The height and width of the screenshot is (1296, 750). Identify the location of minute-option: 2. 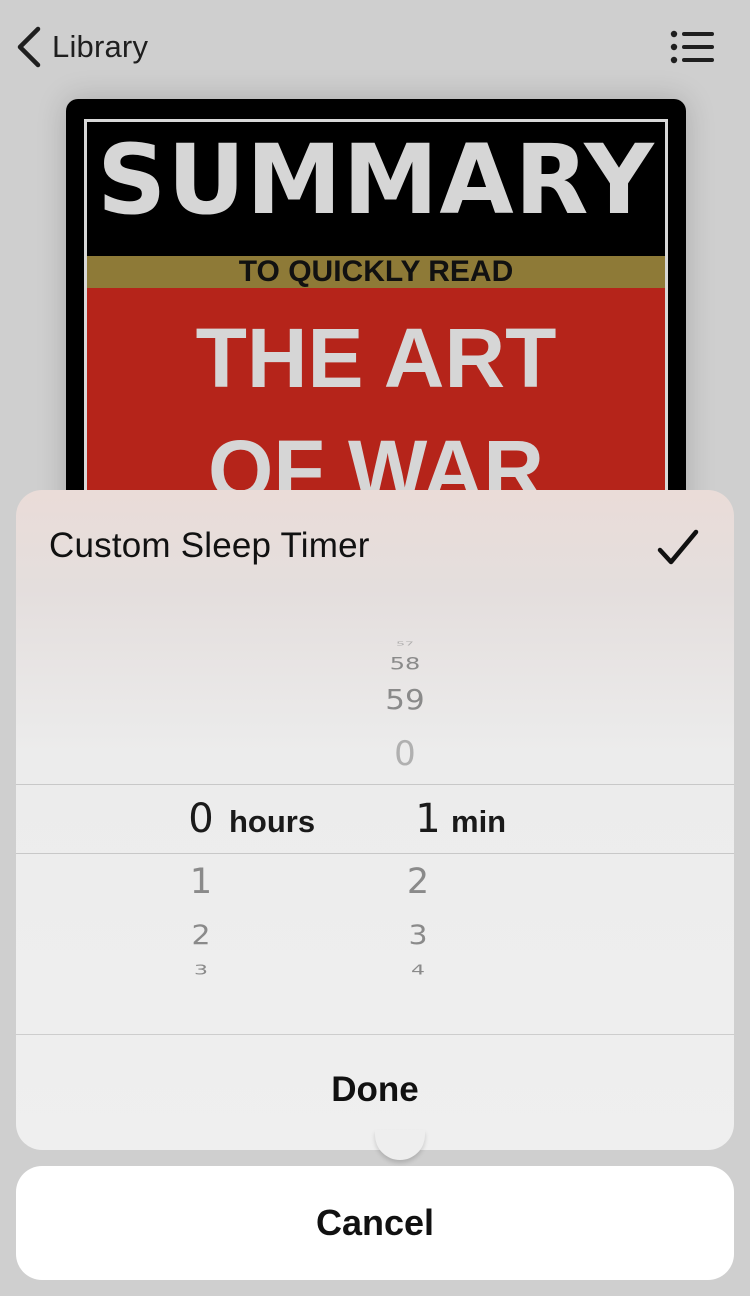
(418, 882).